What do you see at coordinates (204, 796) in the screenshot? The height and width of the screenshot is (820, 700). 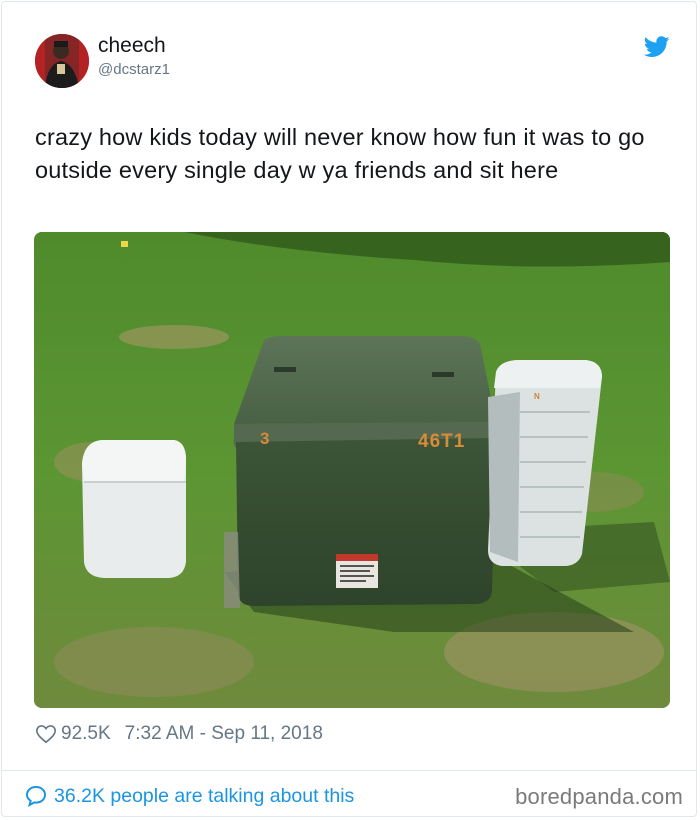 I see `talking-text: 36.2K people are talking about this` at bounding box center [204, 796].